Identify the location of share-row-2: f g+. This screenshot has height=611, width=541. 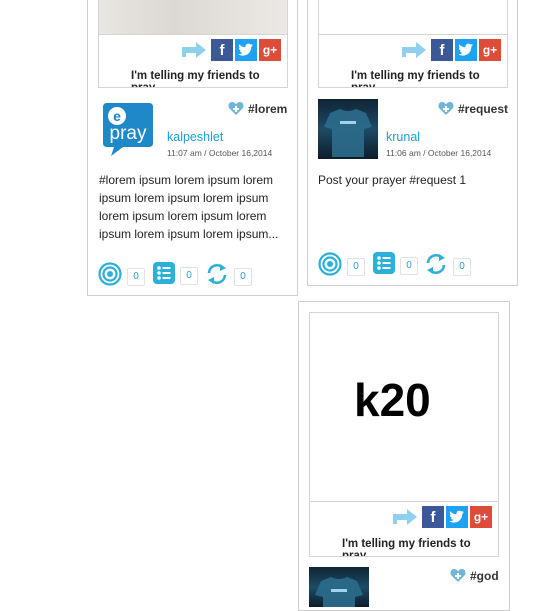
(450, 50).